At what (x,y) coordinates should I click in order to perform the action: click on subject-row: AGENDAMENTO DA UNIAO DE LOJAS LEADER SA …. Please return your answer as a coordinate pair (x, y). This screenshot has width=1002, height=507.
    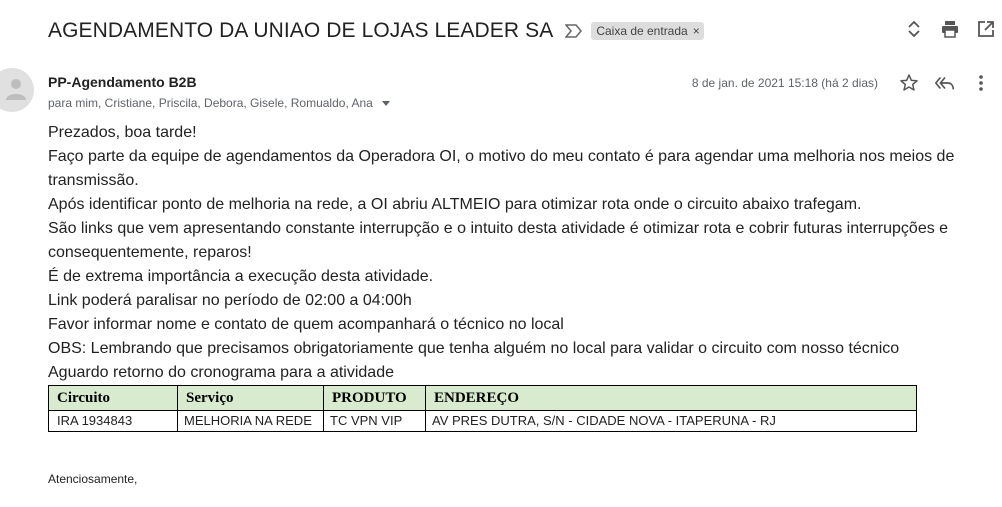
    Looking at the image, I should click on (376, 31).